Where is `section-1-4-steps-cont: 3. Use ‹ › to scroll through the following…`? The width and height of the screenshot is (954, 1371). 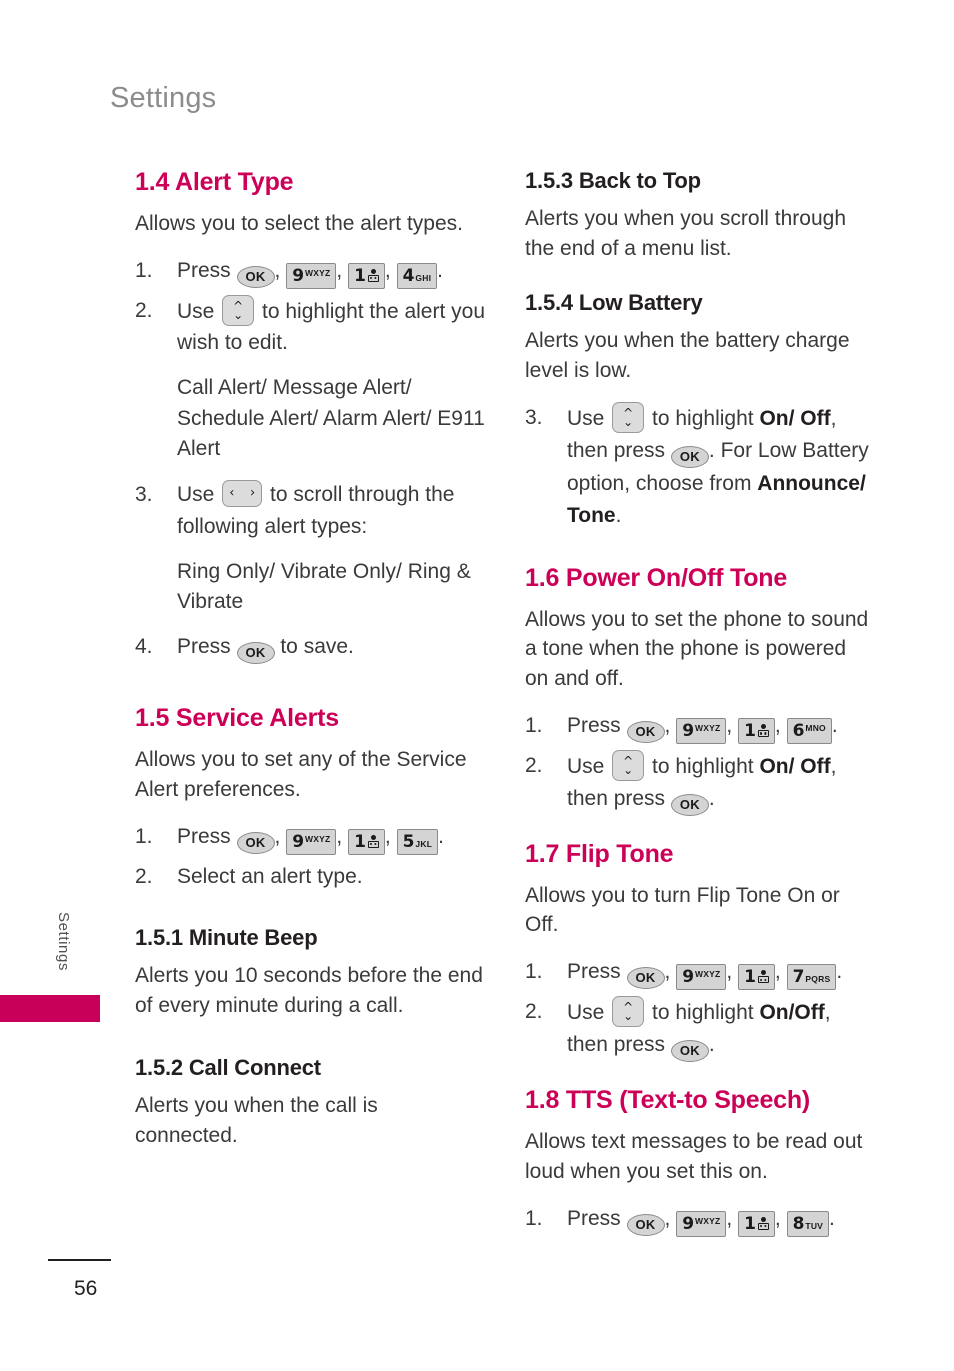 section-1-4-steps-cont: 3. Use ‹ › to scroll through the following… is located at coordinates (310, 511).